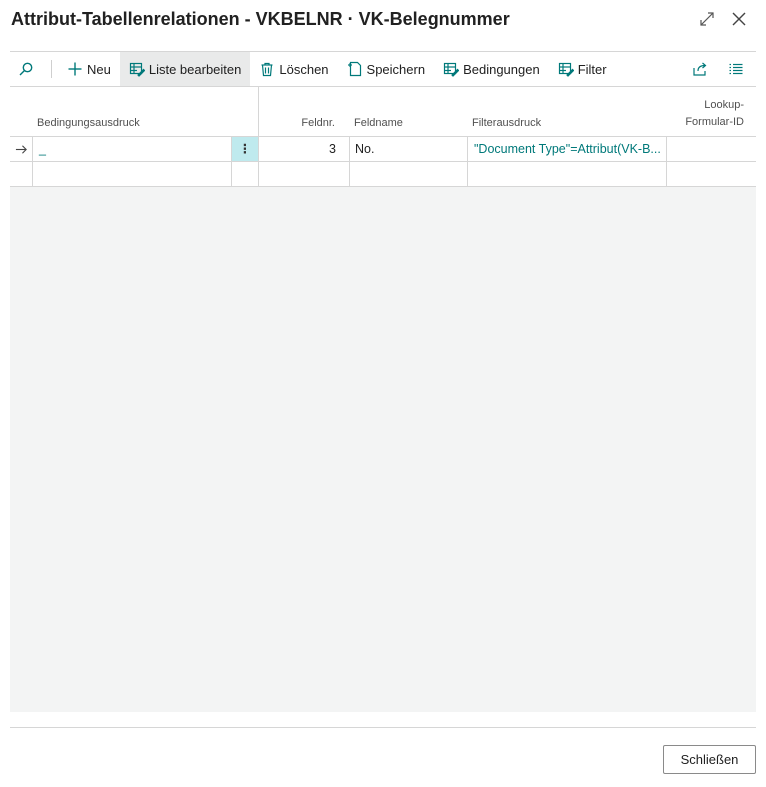 The width and height of the screenshot is (766, 787). Describe the element at coordinates (137, 69) in the screenshot. I see `edit-list-icon` at that location.